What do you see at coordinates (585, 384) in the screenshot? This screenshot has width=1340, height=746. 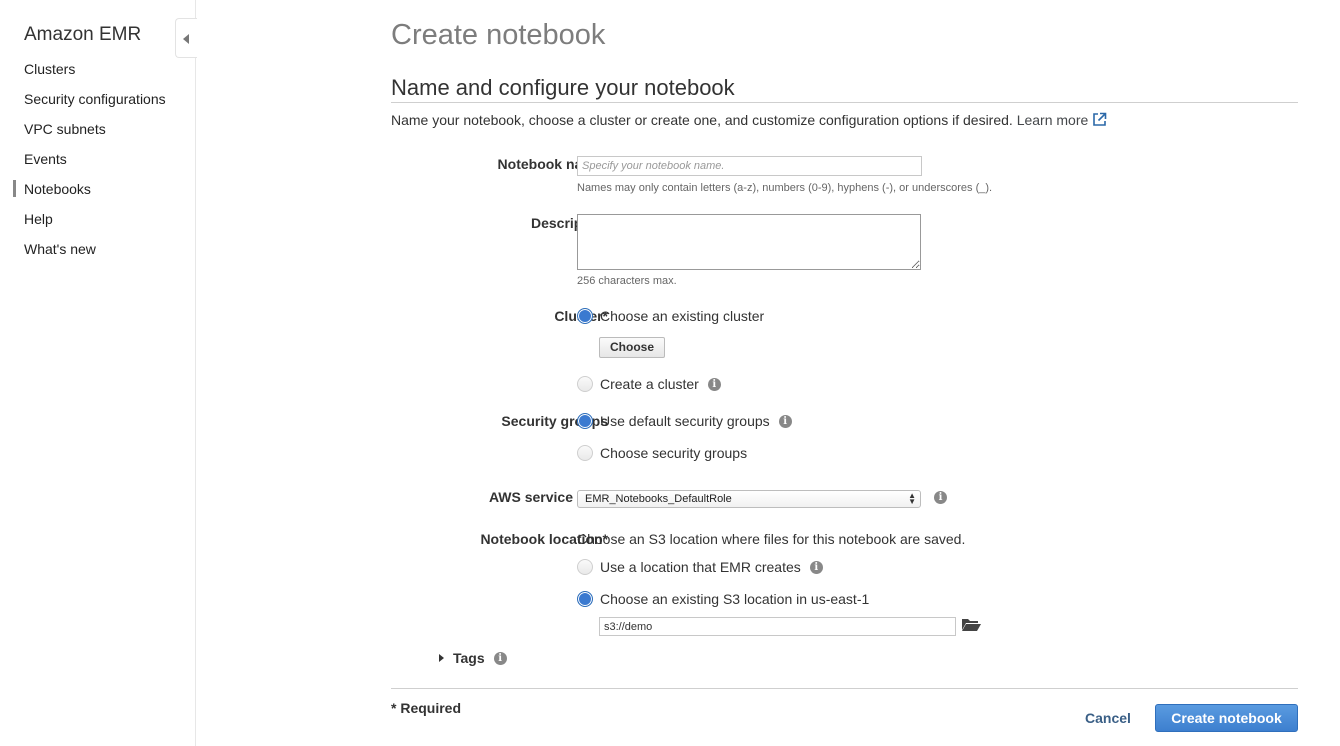 I see `cluster-create-radio` at bounding box center [585, 384].